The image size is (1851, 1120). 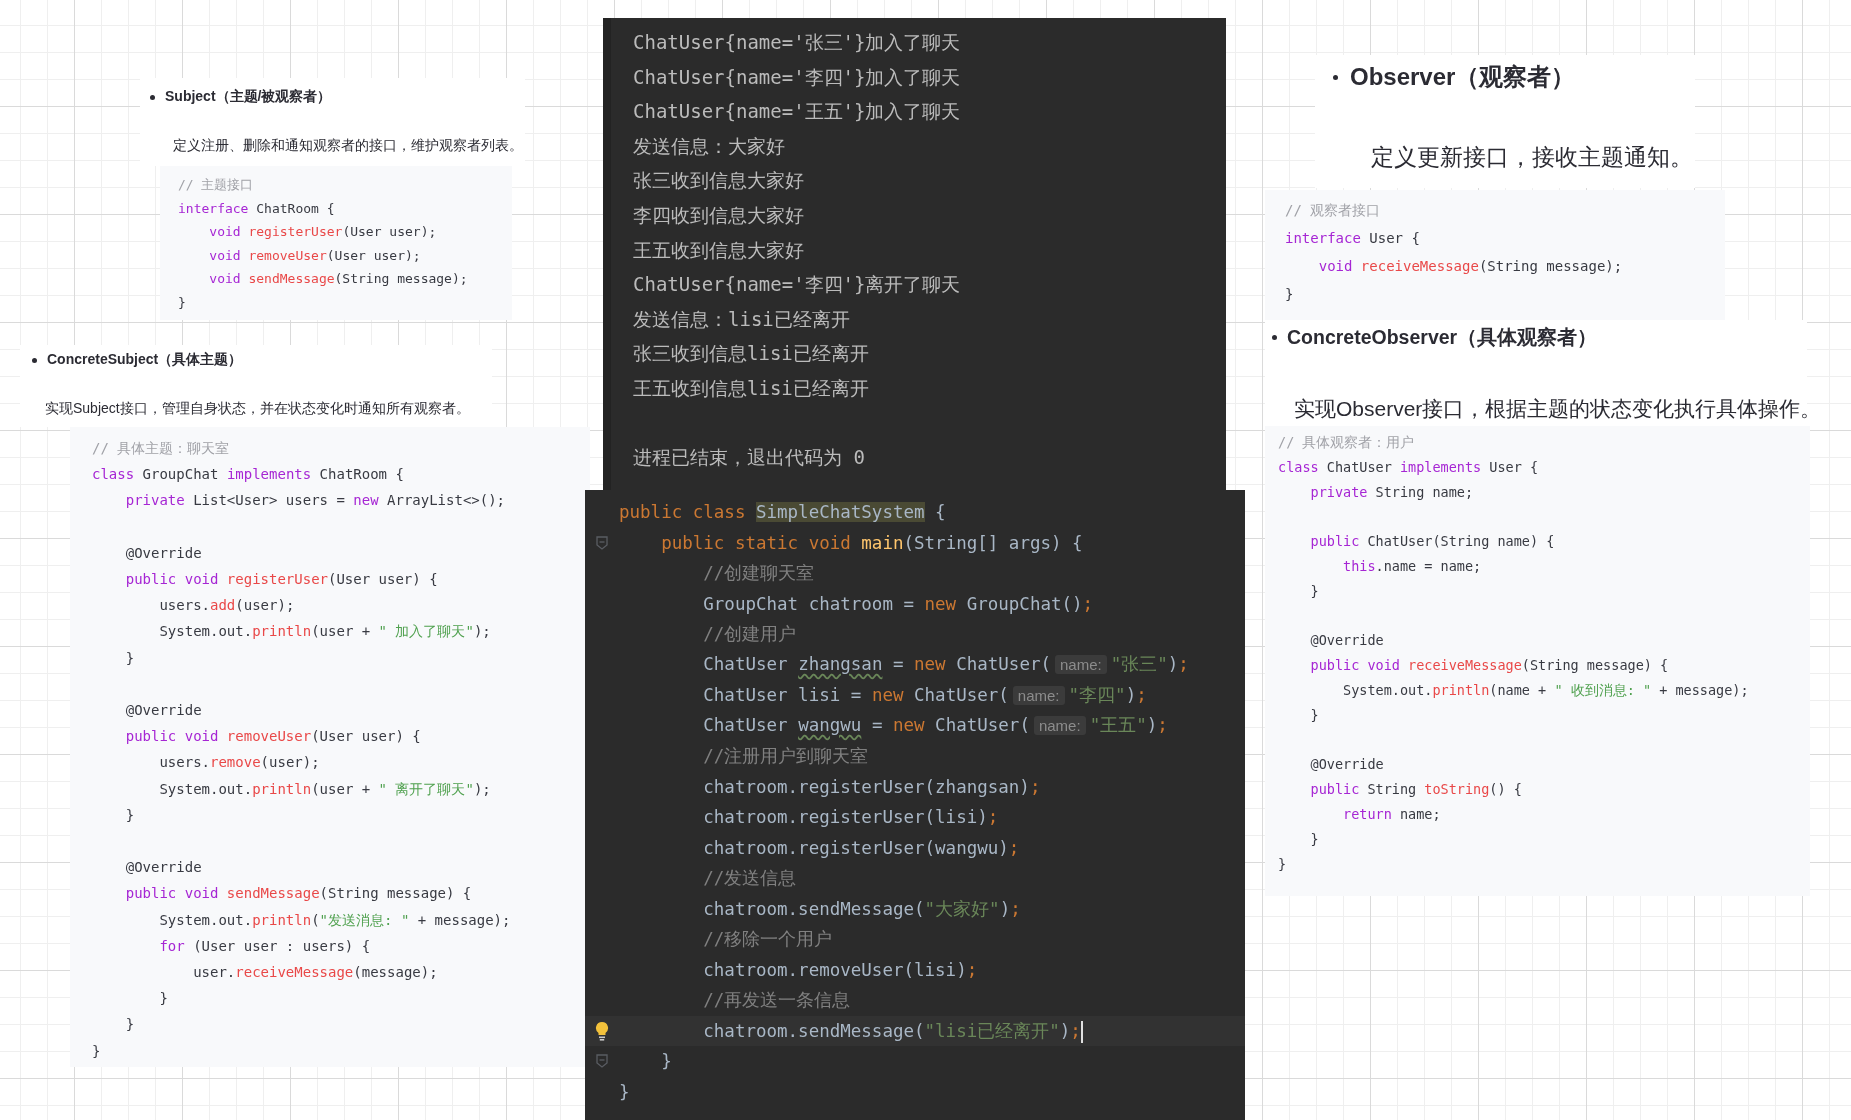 I want to click on code-line: void receiveMessage(String message);, so click(x=1470, y=266).